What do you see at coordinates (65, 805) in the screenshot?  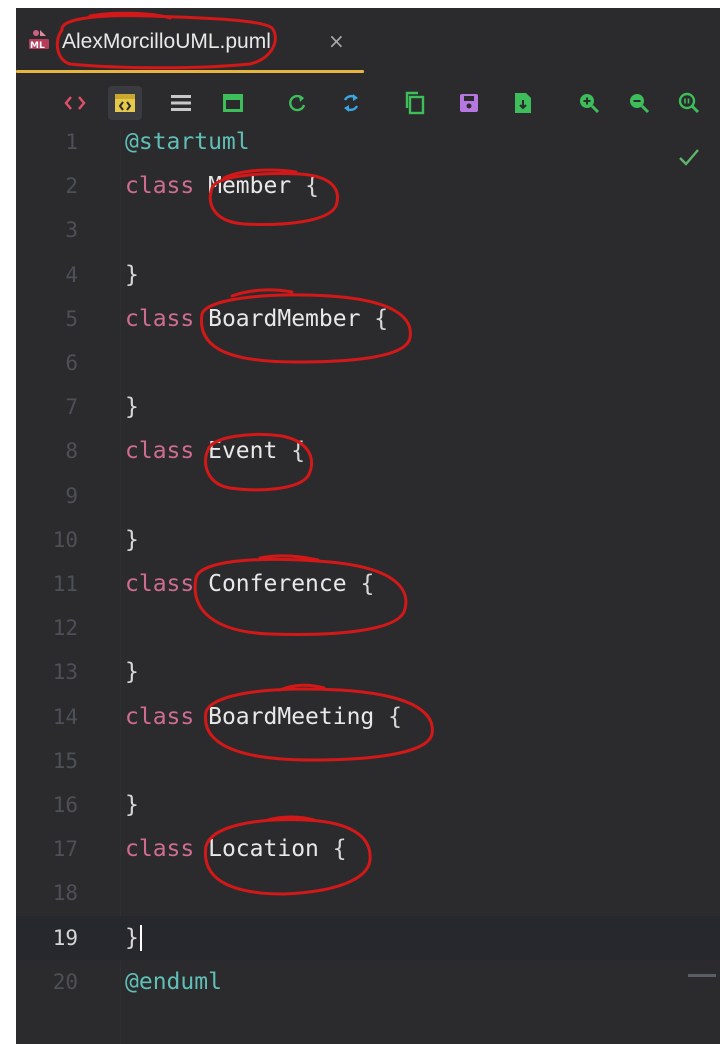 I see `line-number: 16` at bounding box center [65, 805].